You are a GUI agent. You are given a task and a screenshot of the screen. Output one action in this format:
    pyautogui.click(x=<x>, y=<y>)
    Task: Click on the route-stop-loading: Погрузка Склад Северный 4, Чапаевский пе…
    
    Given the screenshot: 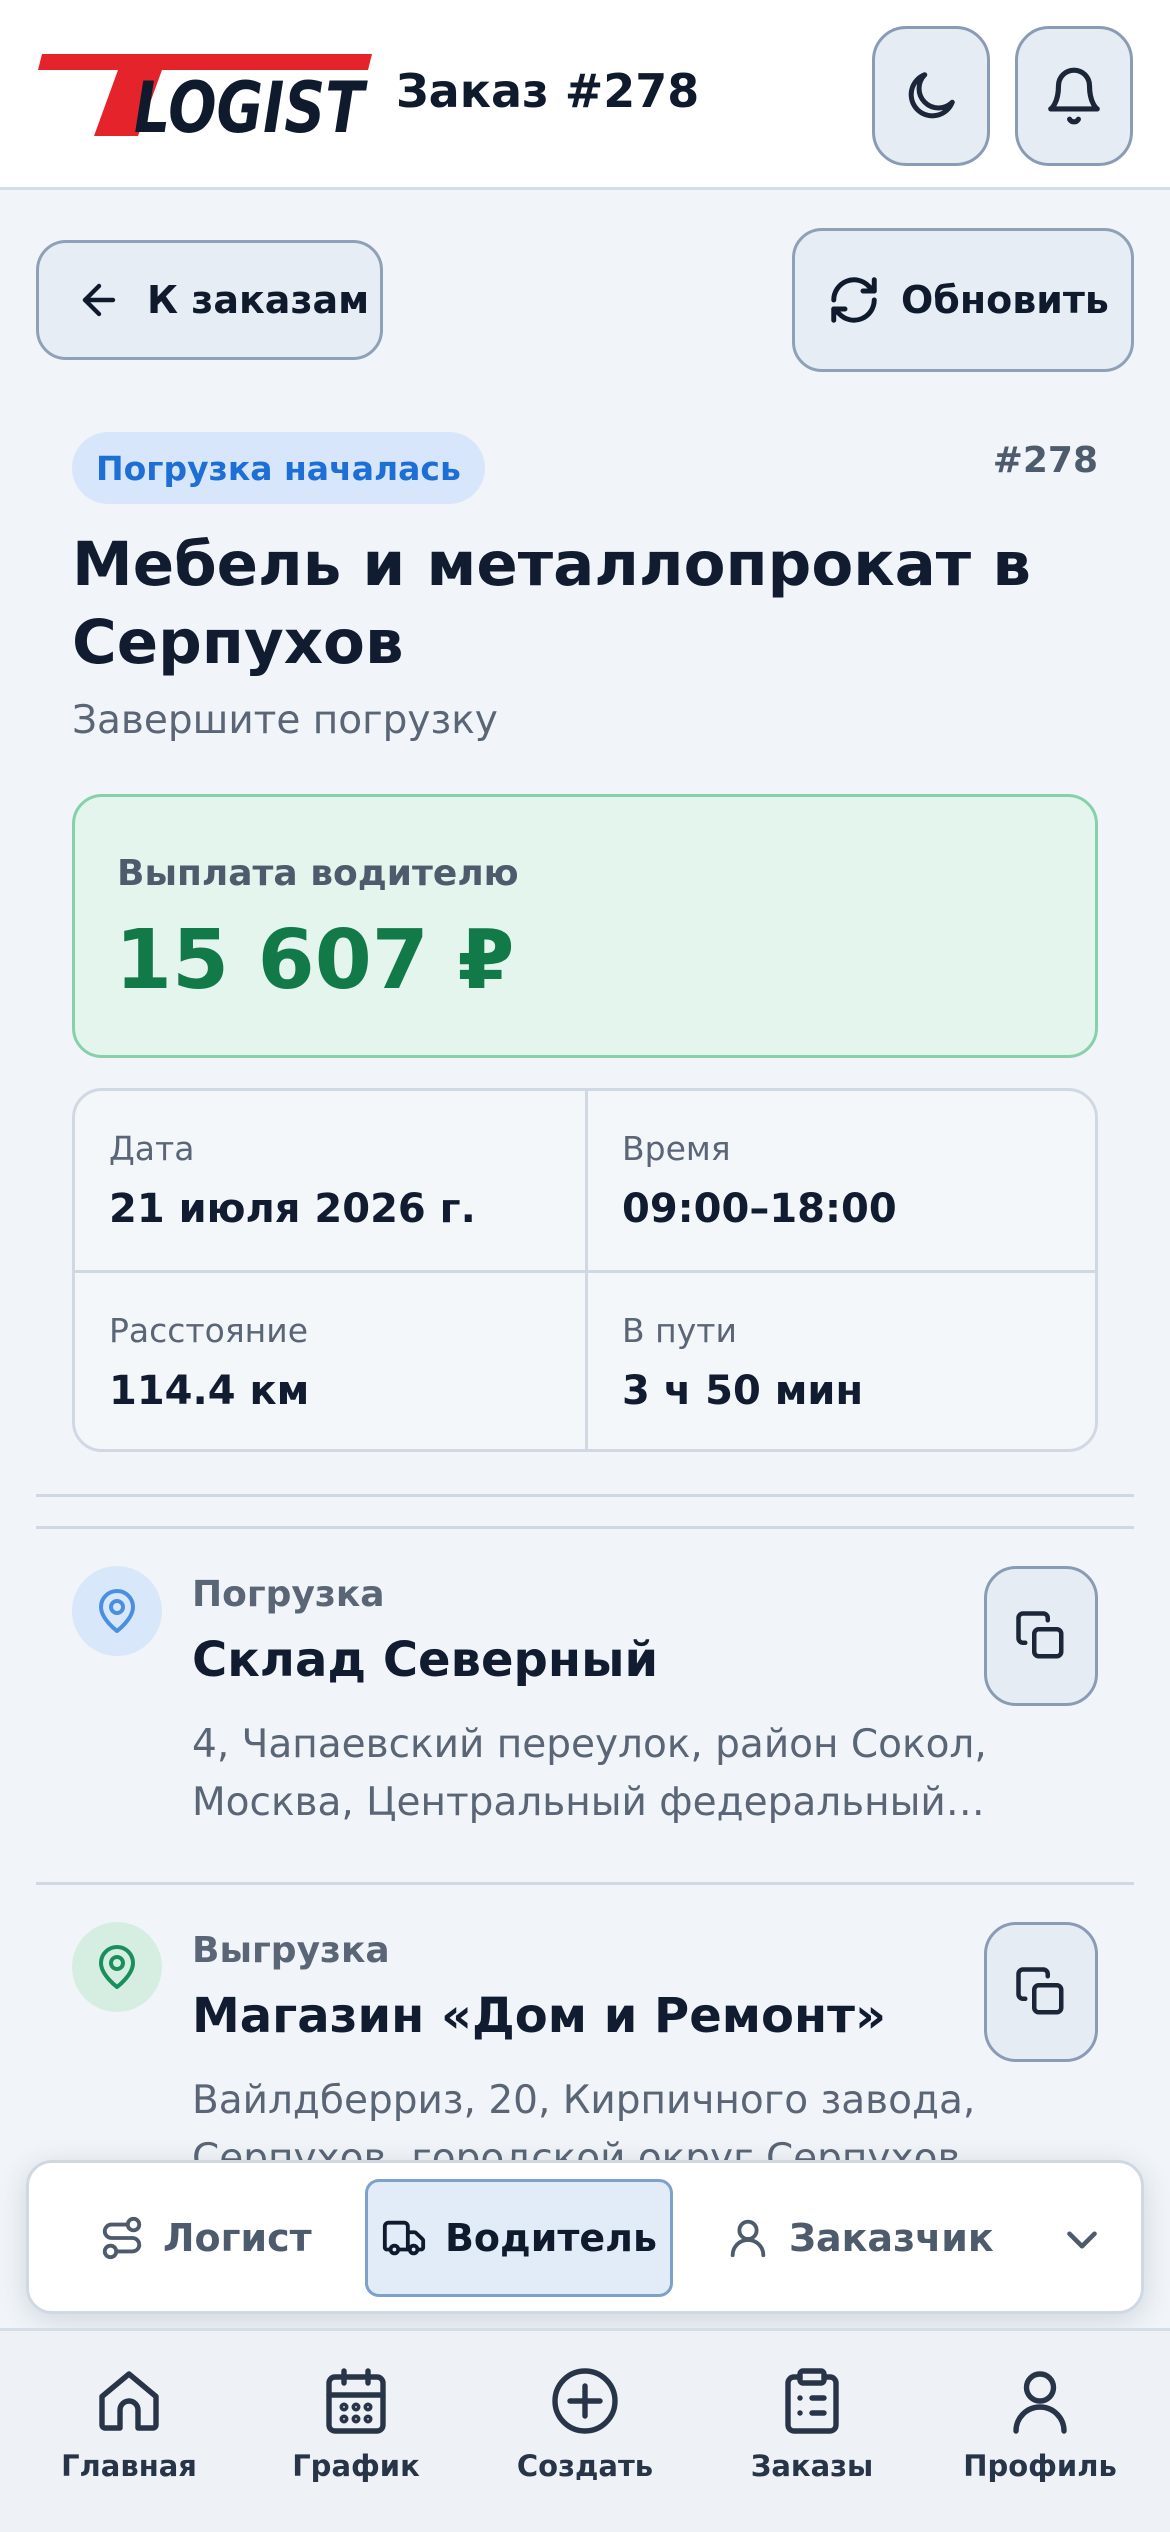 What is the action you would take?
    pyautogui.click(x=585, y=1726)
    